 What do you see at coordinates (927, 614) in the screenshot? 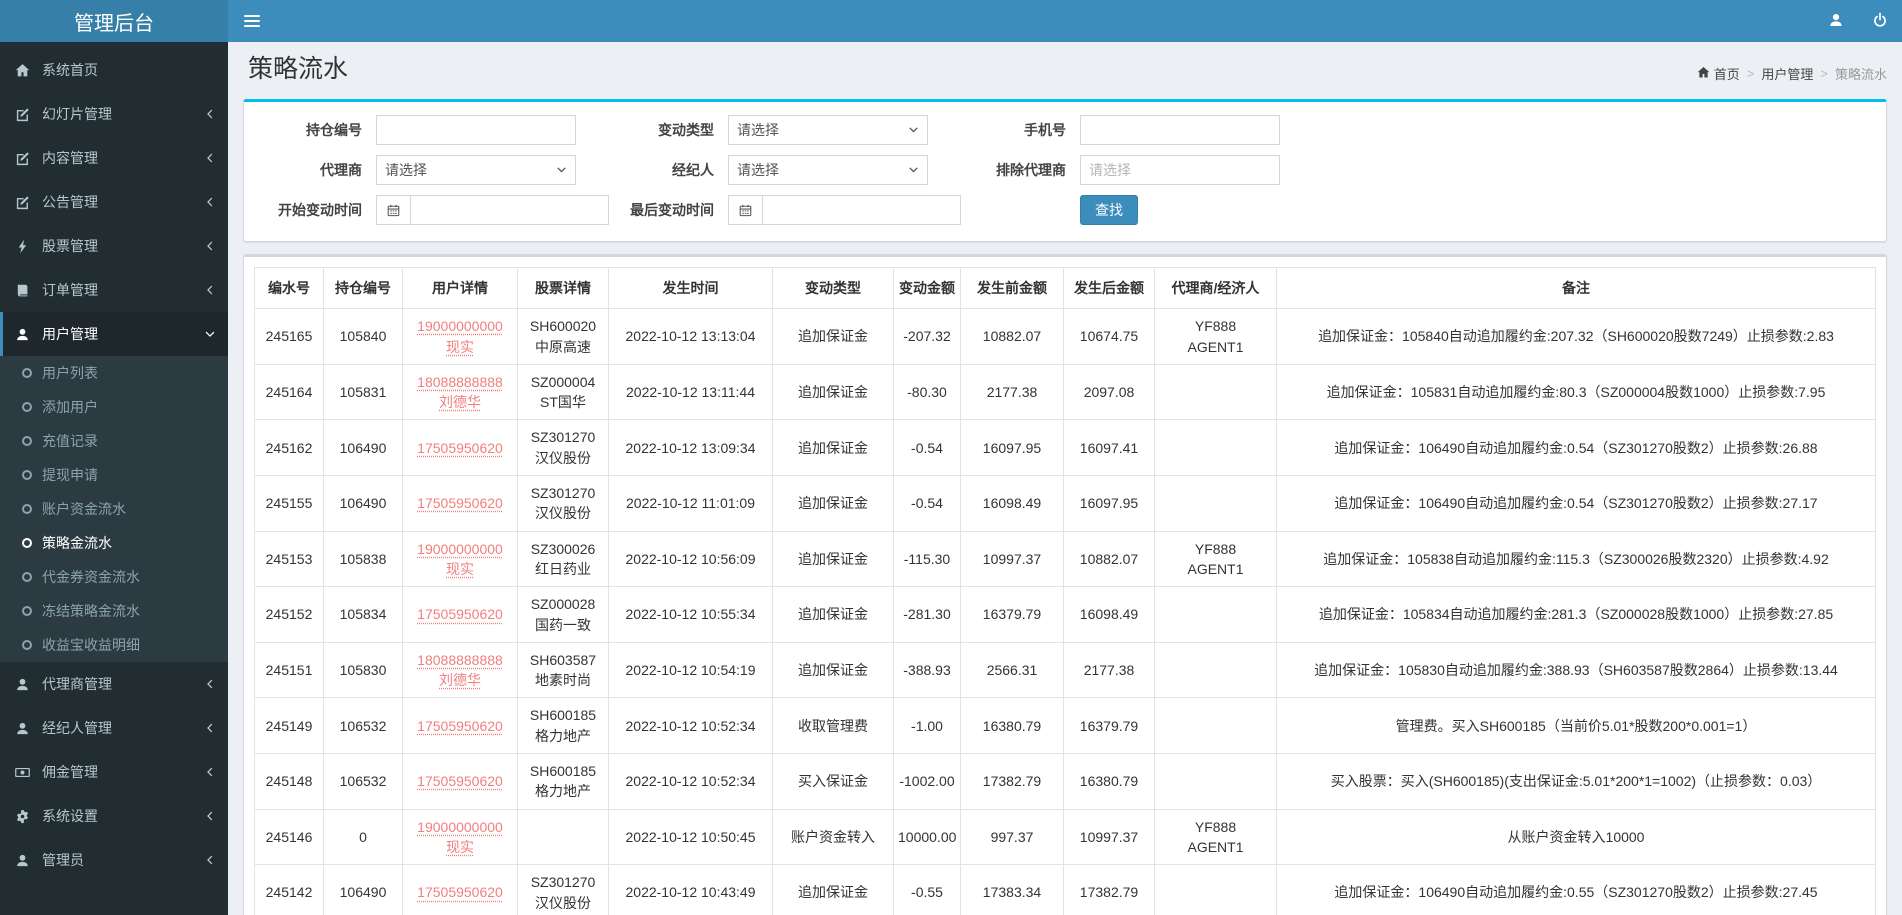
I see `cell-change-amount: -281.30` at bounding box center [927, 614].